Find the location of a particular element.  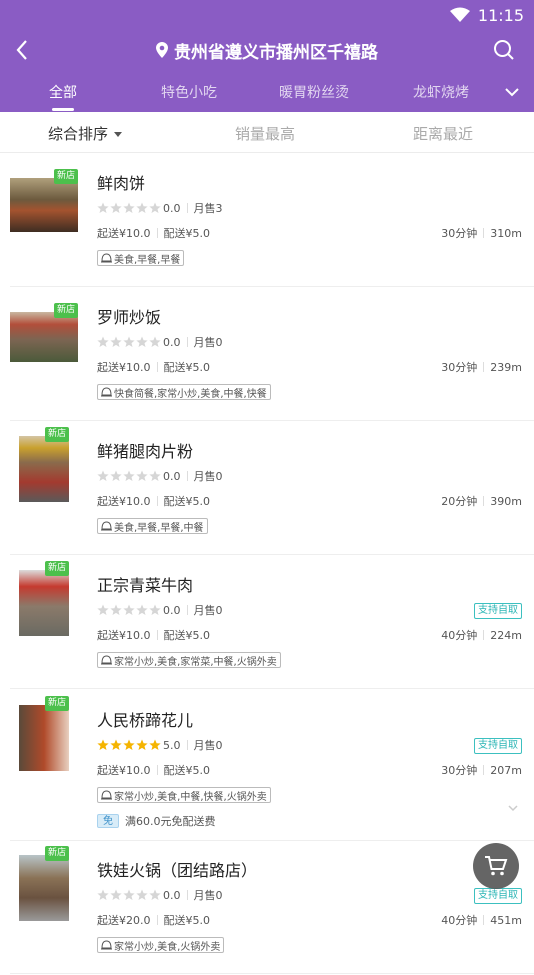

sort-comprehensive-label: 综合排序 is located at coordinates (78, 134).